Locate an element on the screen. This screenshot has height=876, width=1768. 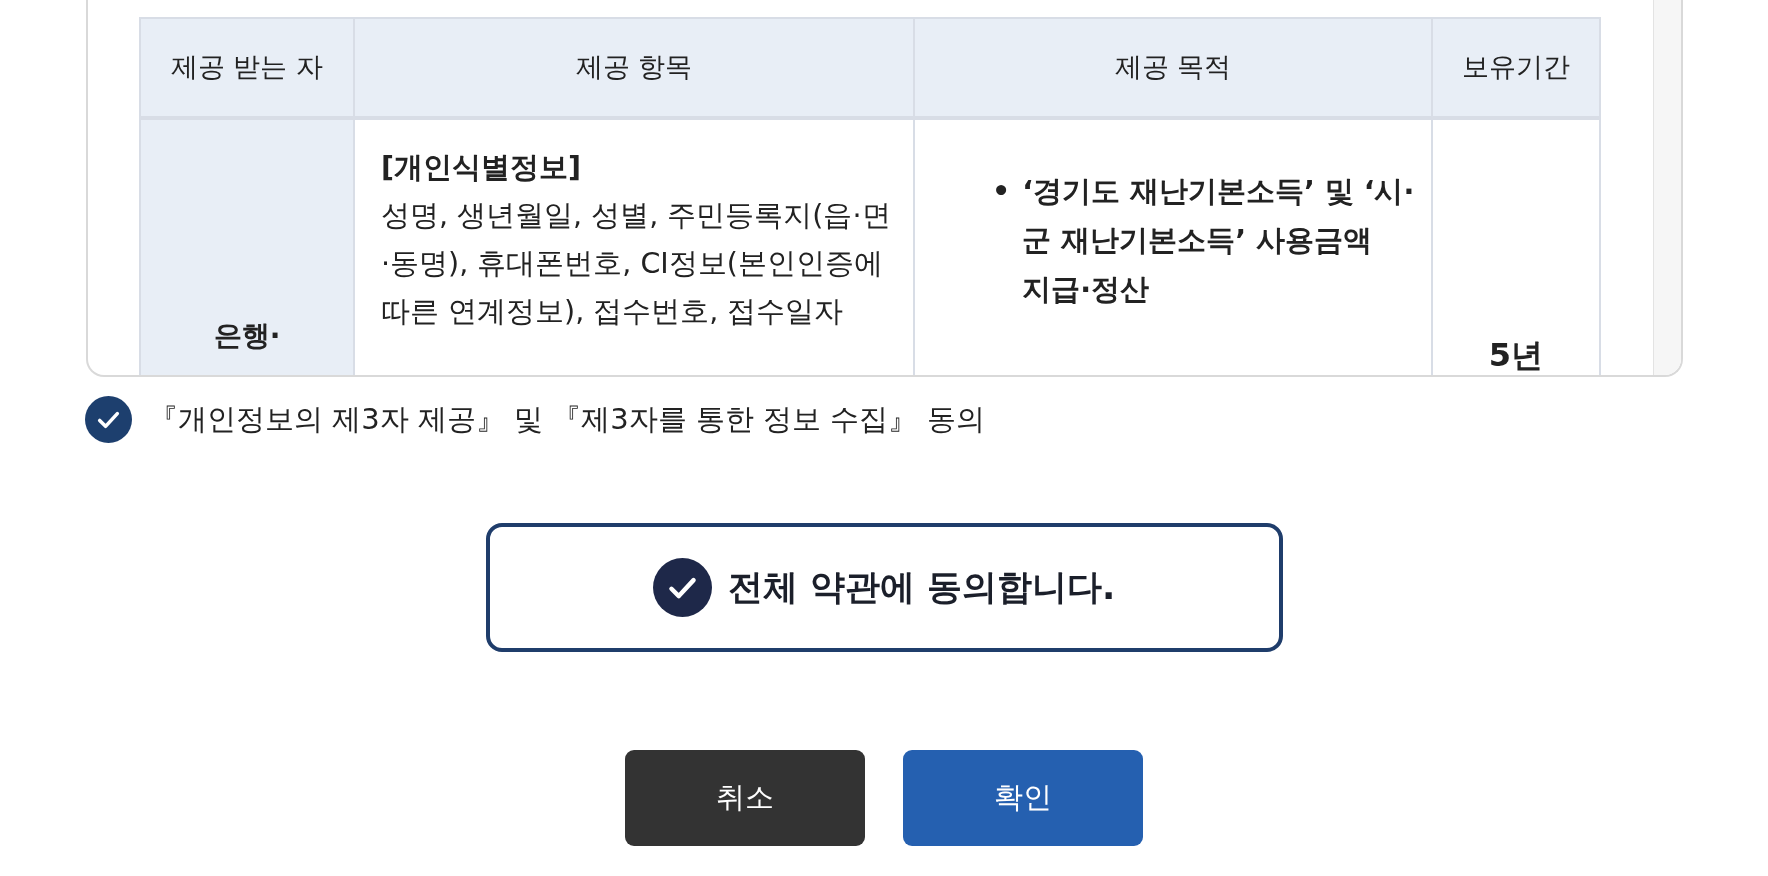
purpose-text: ‘경기도 재난기본소득’ 및 ‘시·군 재난기본소득’ 사용금액 지급·정산 is located at coordinates (1219, 241).